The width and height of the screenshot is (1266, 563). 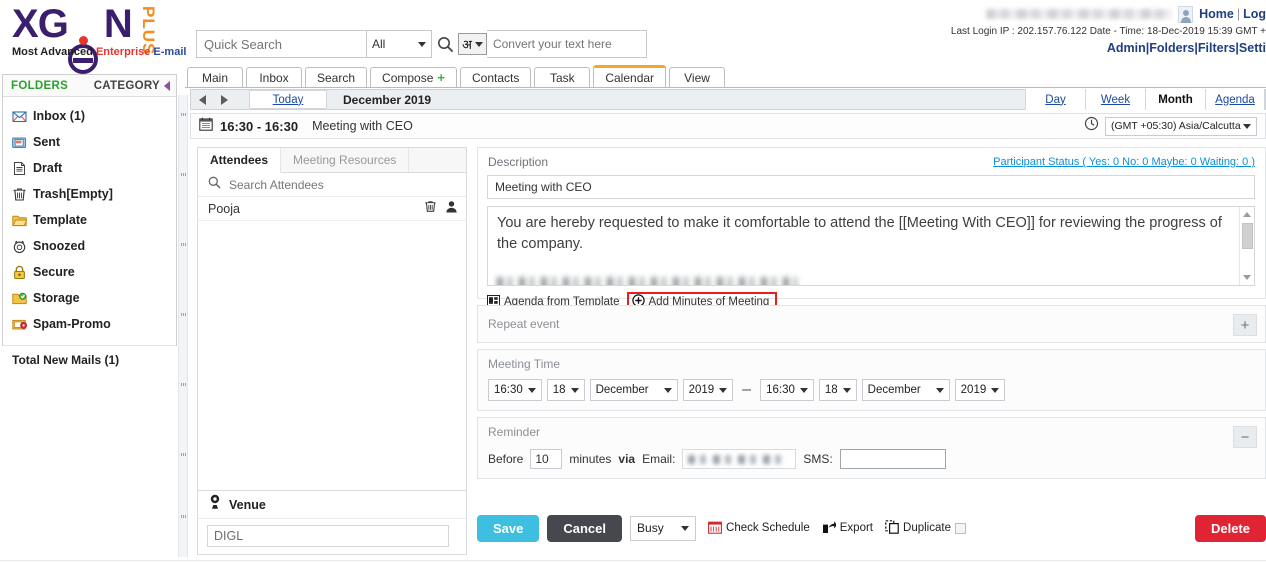 I want to click on end-time-value: 16:30, so click(x=780, y=390).